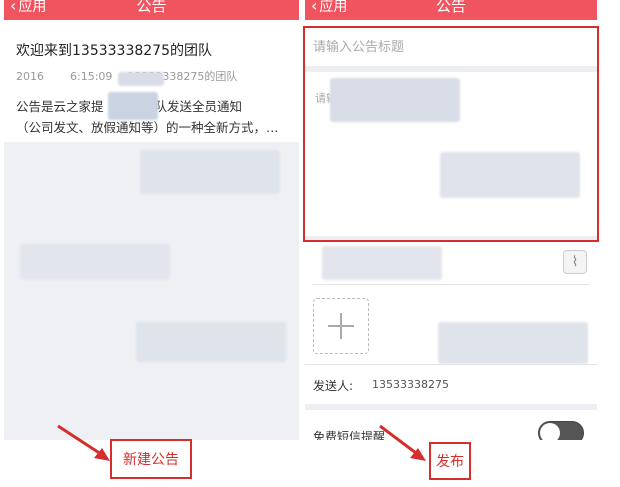 Image resolution: width=620 pixels, height=487 pixels. What do you see at coordinates (241, 442) in the screenshot?
I see `annotation-arrows` at bounding box center [241, 442].